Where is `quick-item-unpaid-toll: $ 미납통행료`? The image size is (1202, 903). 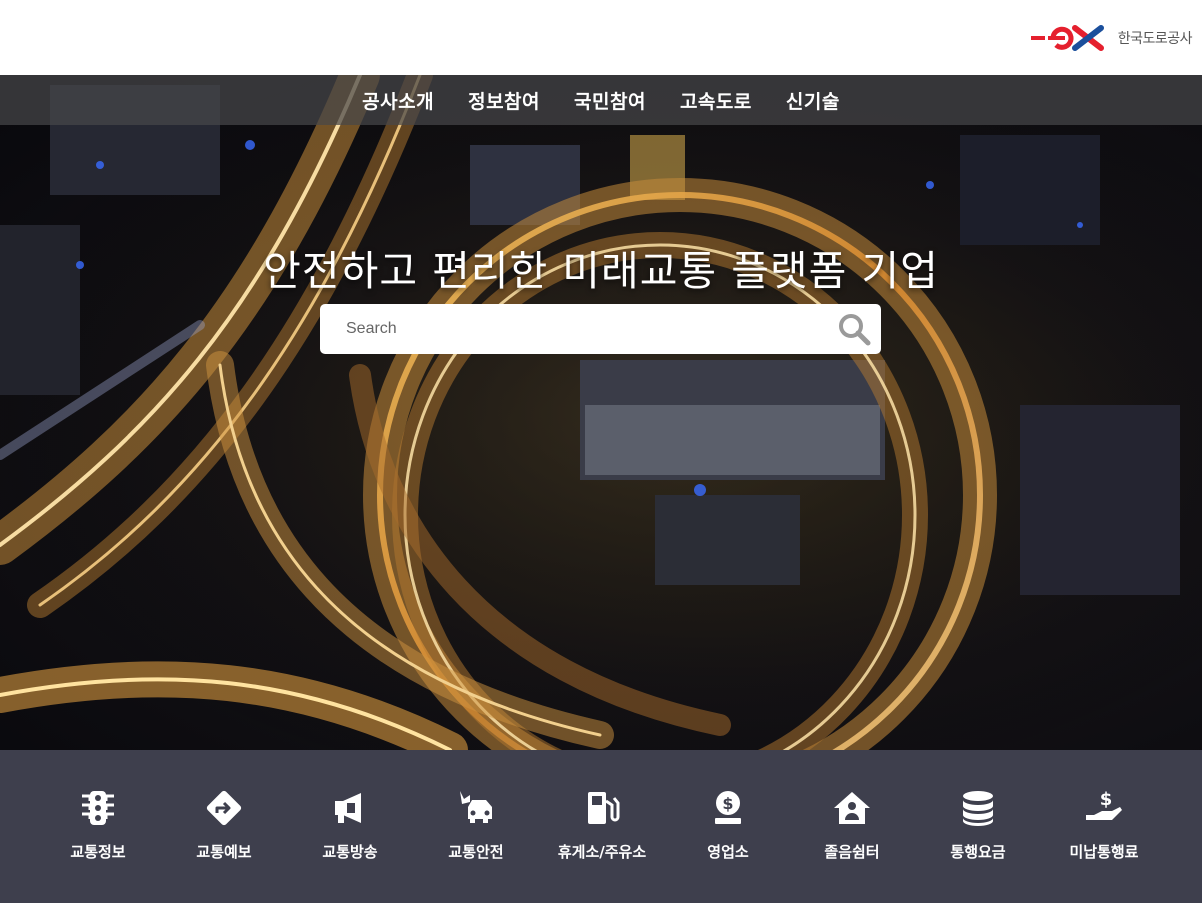
quick-item-unpaid-toll: $ 미납통행료 is located at coordinates (1104, 826).